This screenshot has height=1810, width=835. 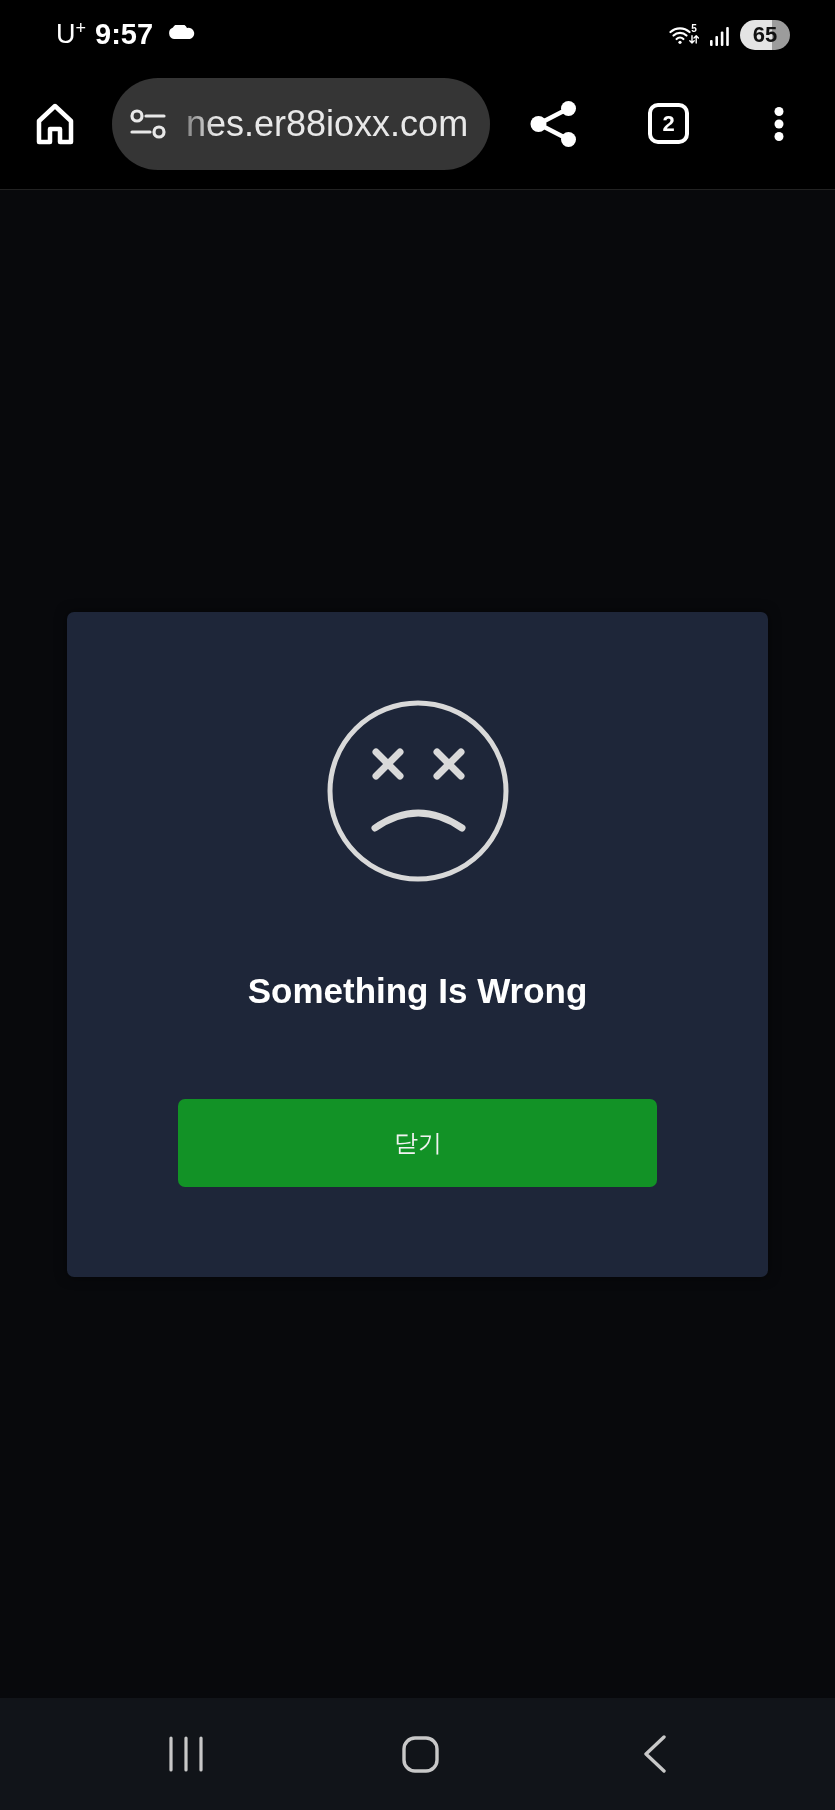 I want to click on close-button: 닫기, so click(x=417, y=1142).